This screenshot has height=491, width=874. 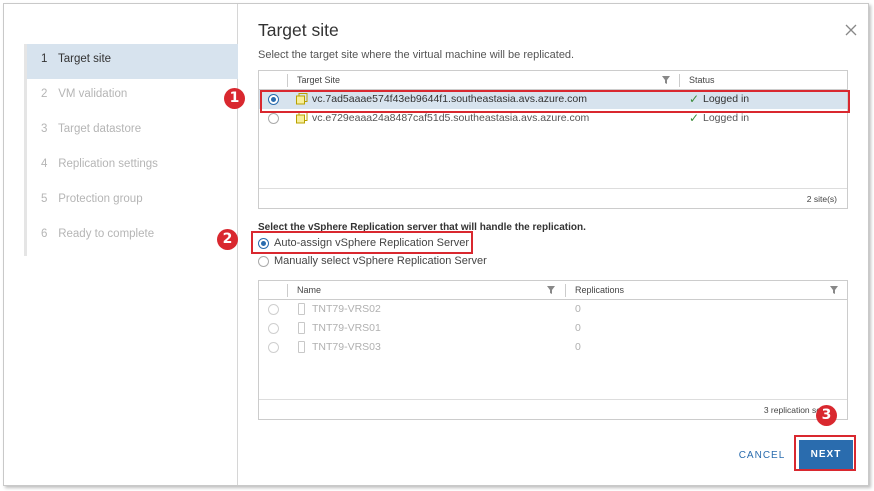 I want to click on step-ready-to-complete: 6 Ready to complete, so click(x=132, y=236).